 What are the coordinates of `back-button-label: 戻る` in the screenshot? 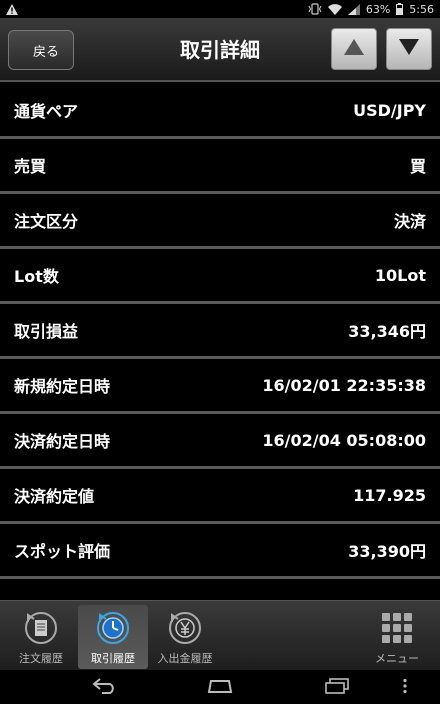 It's located at (45, 52).